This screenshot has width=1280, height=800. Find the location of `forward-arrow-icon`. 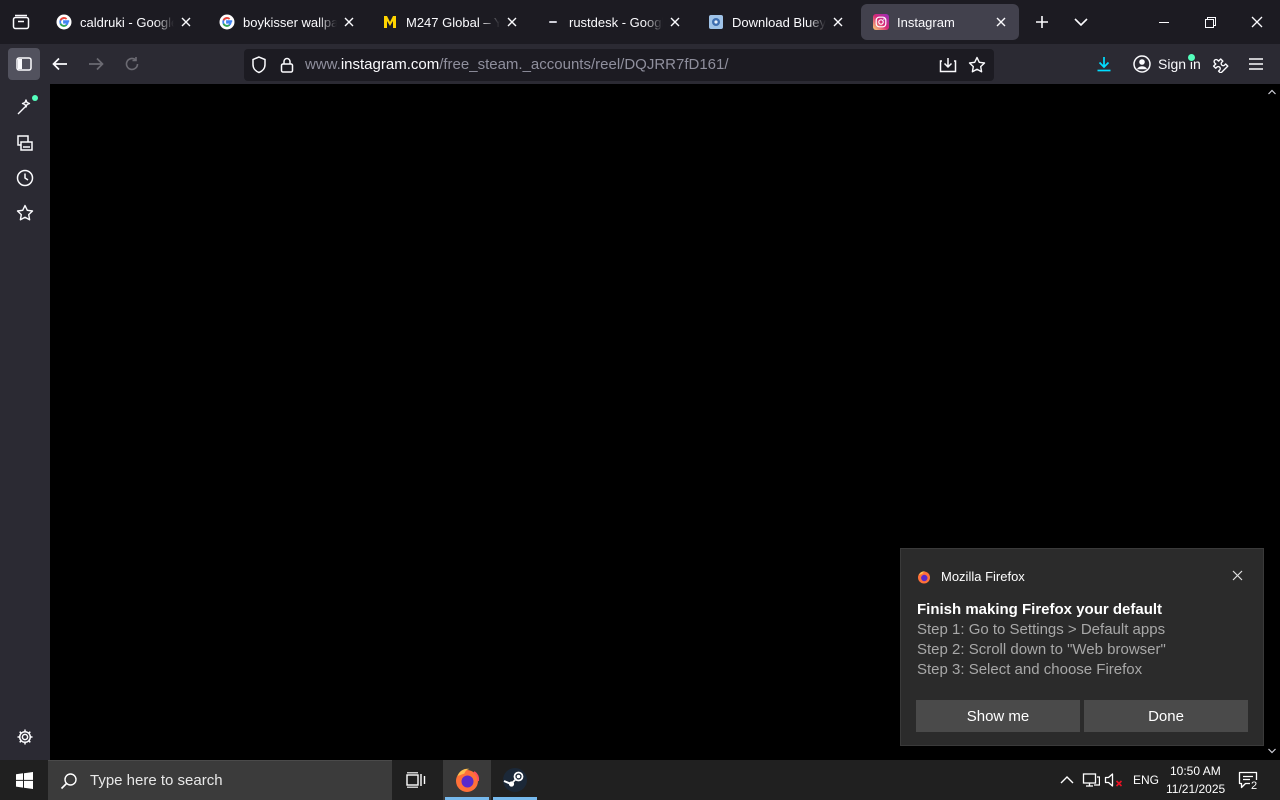

forward-arrow-icon is located at coordinates (96, 64).